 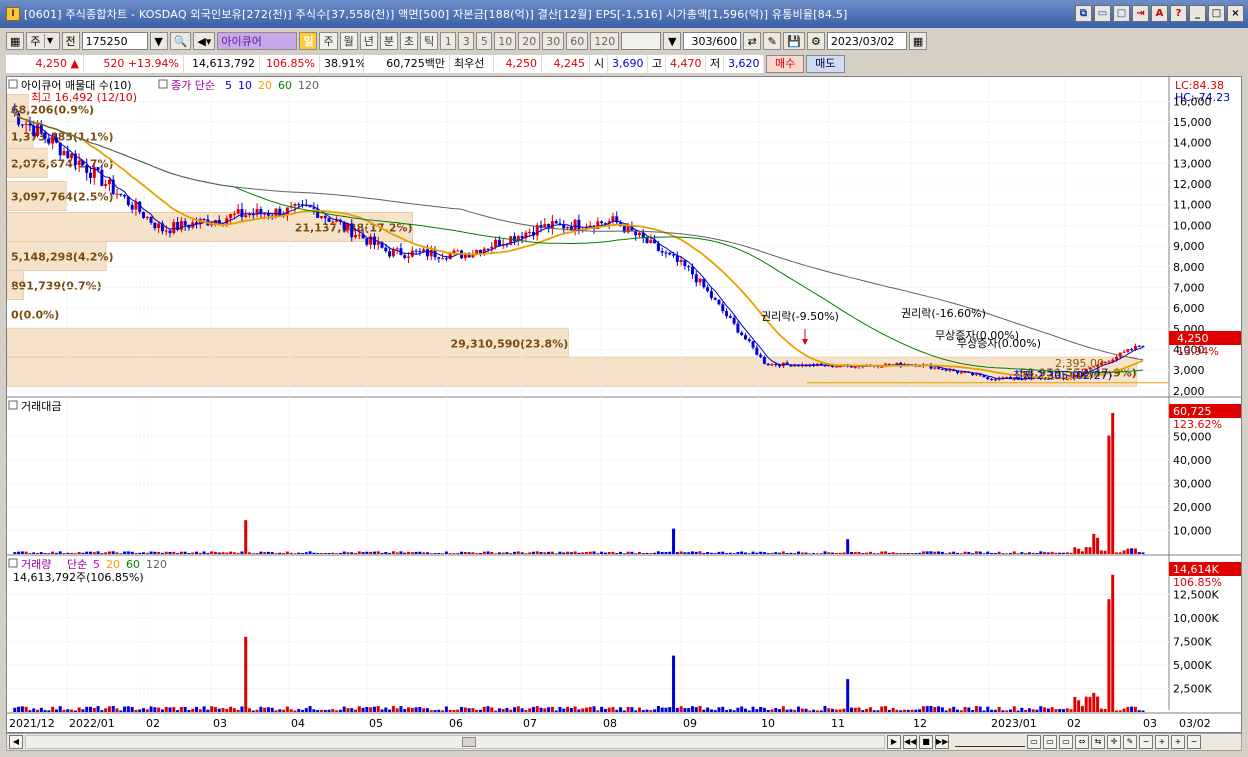 I want to click on zoom-in-icon: +, so click(x=1162, y=742).